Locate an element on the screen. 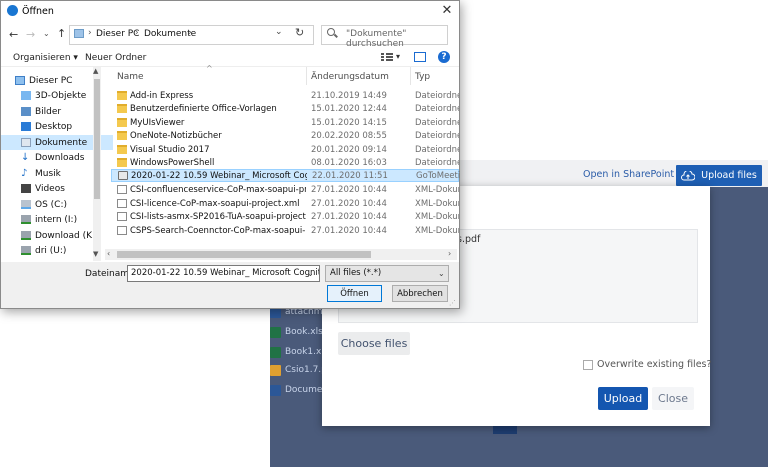 This screenshot has width=768, height=467. refresh-icon: ↻ is located at coordinates (299, 32).